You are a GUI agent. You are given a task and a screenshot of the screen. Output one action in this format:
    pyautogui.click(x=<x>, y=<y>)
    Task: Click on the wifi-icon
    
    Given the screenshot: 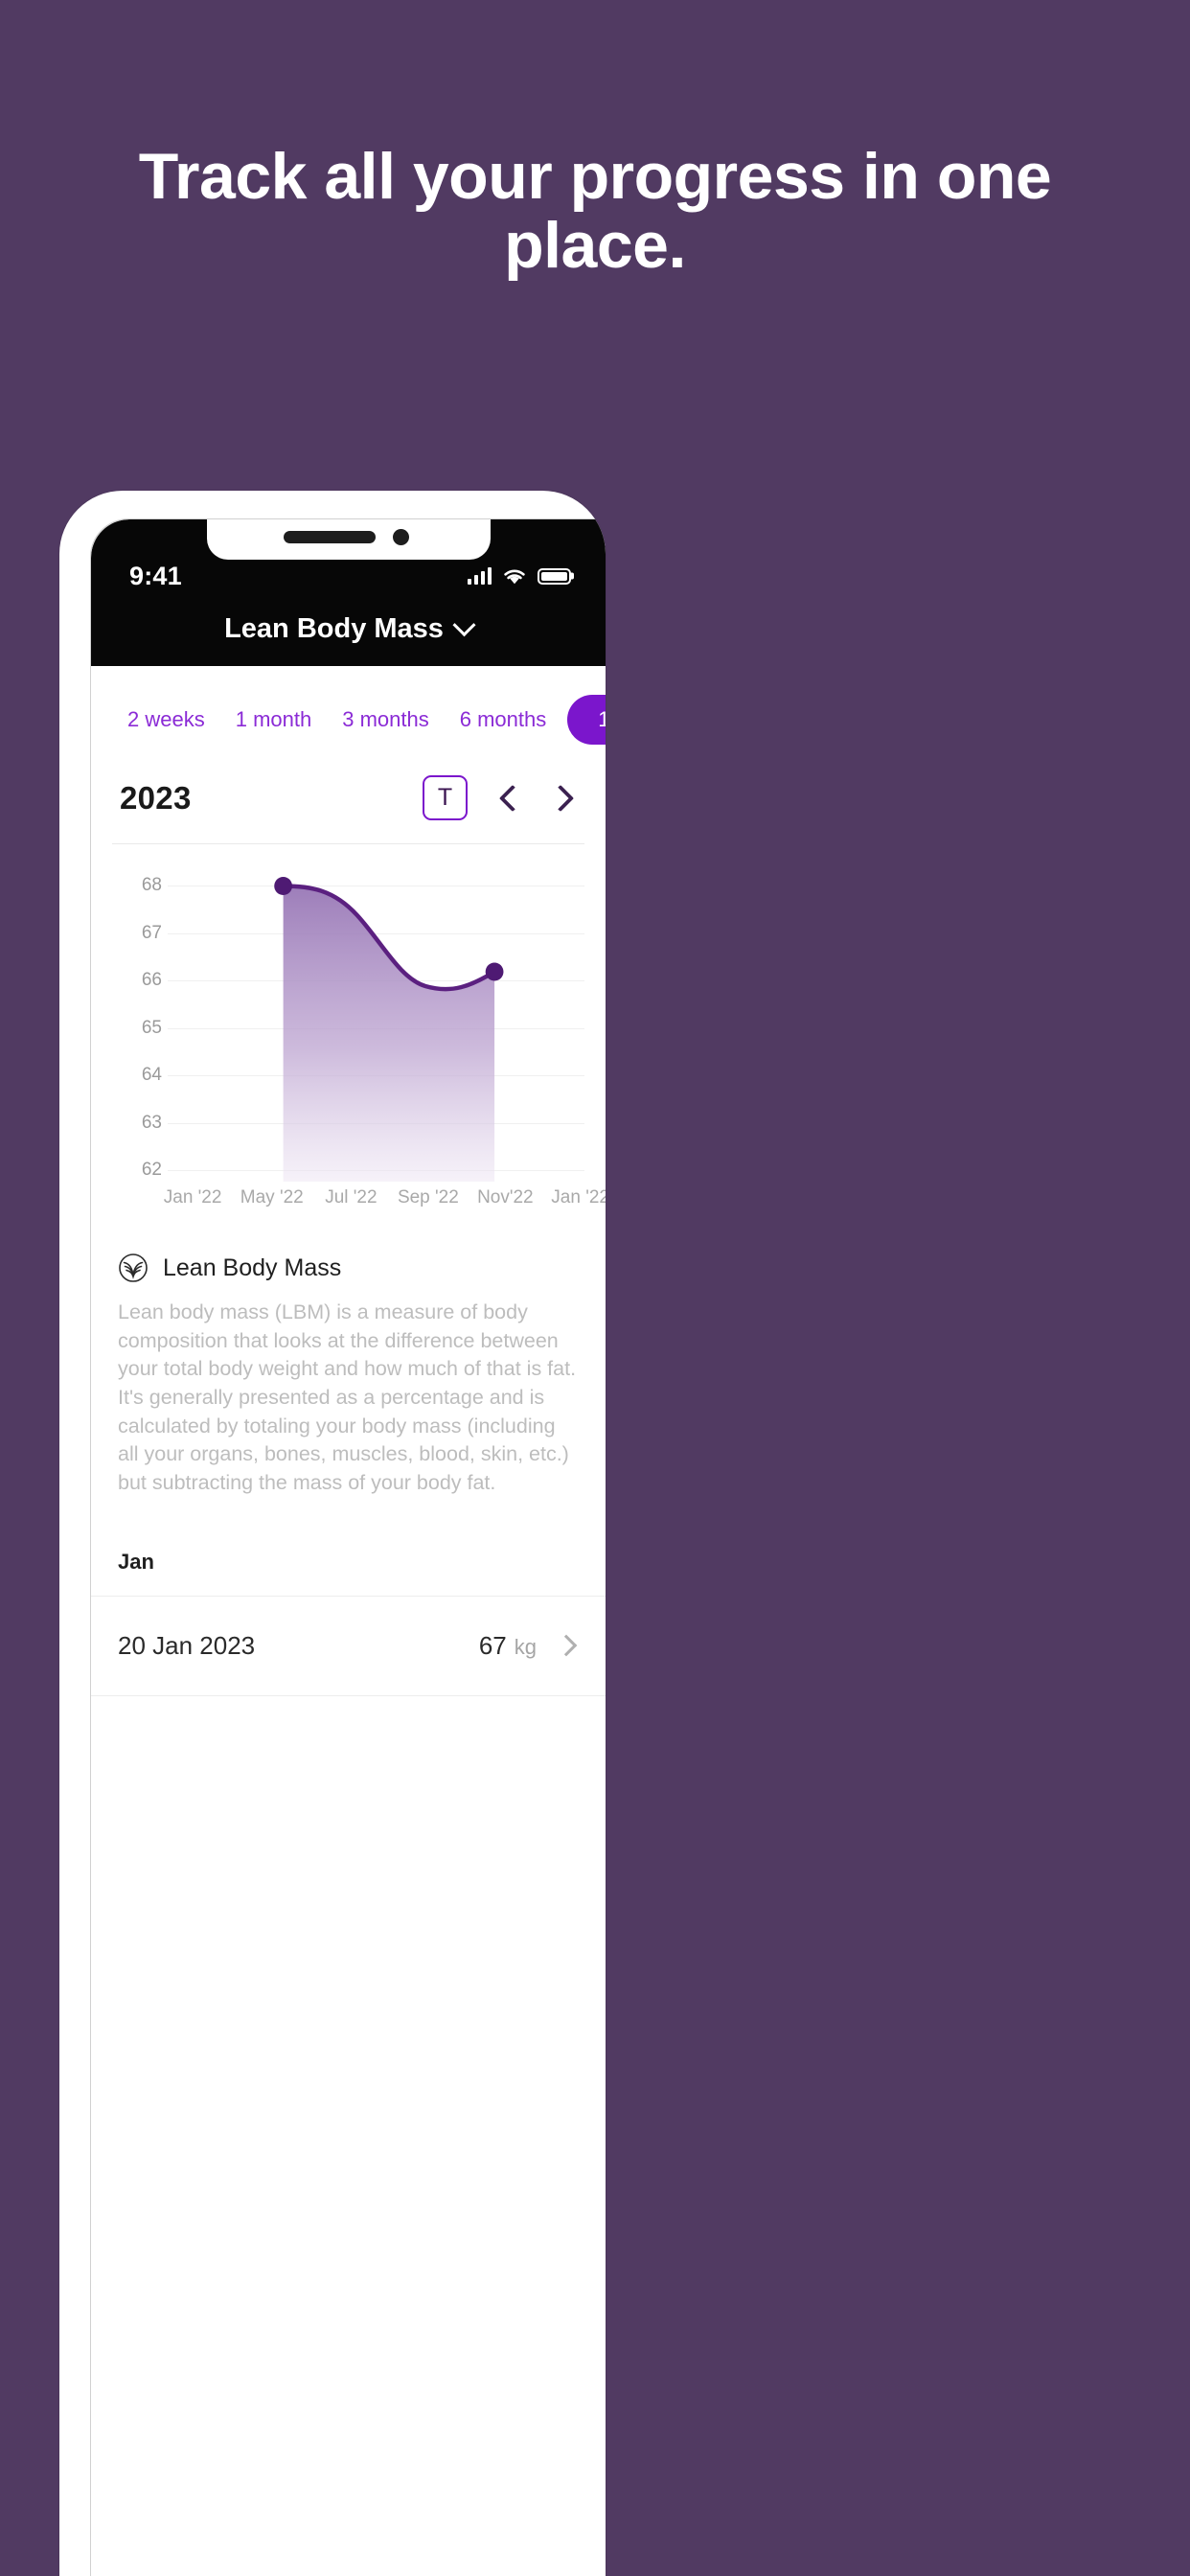 What is the action you would take?
    pyautogui.click(x=514, y=576)
    